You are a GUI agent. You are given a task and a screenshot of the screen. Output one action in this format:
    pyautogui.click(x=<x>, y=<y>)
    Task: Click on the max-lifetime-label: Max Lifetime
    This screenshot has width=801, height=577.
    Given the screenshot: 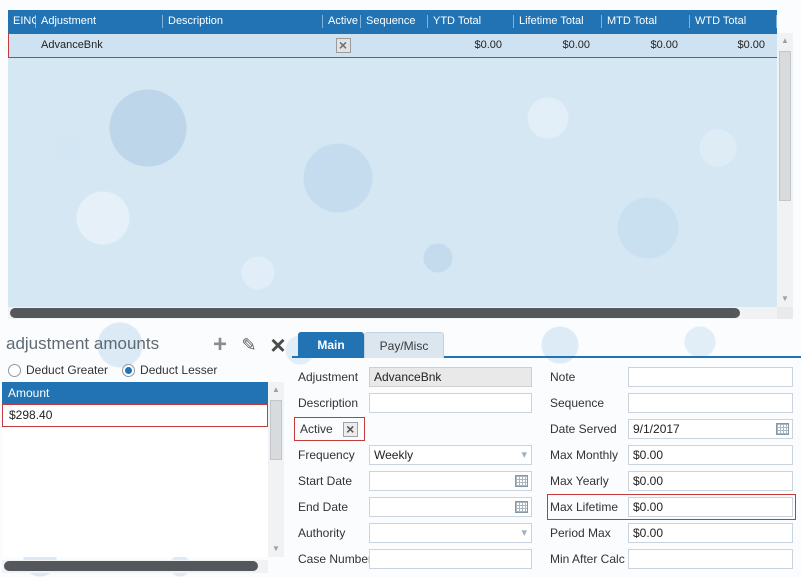 What is the action you would take?
    pyautogui.click(x=584, y=507)
    